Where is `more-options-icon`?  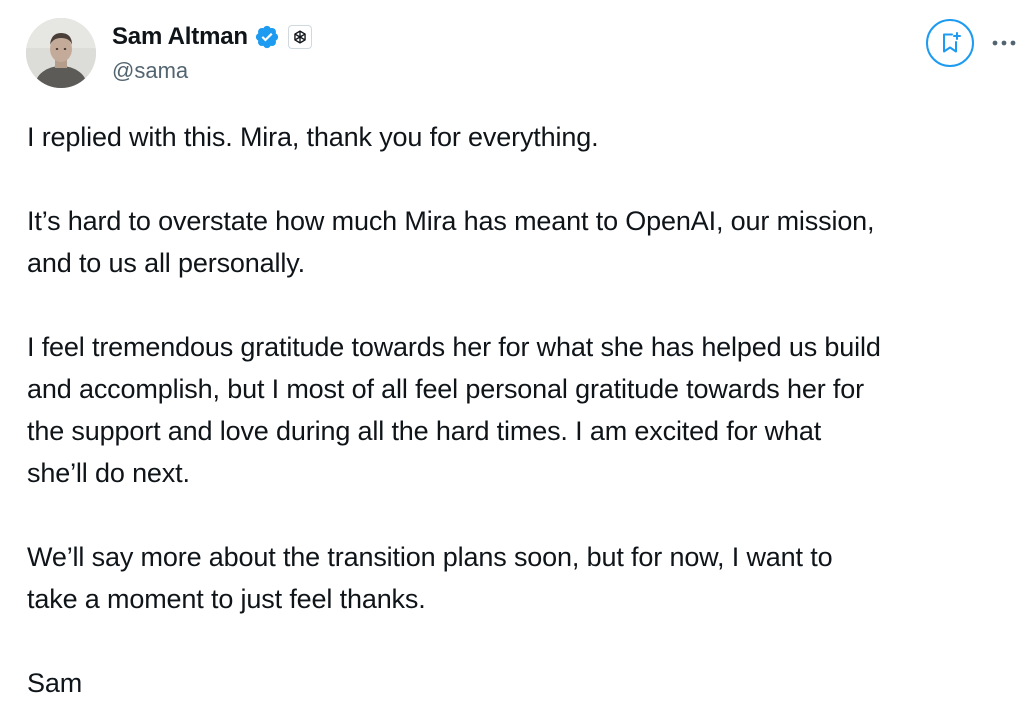 more-options-icon is located at coordinates (1004, 43).